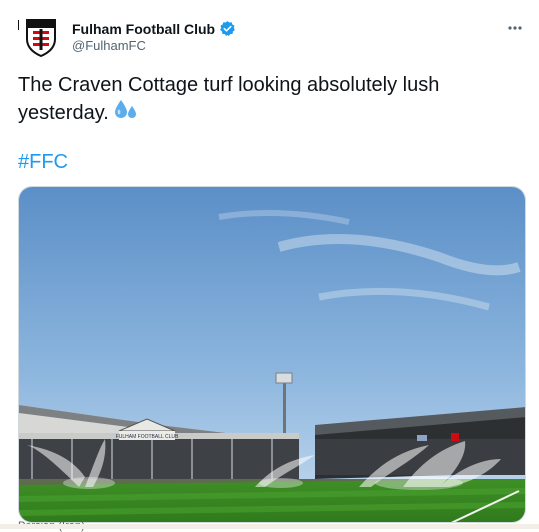 Image resolution: width=539 pixels, height=532 pixels. I want to click on fulham-crest-icon, so click(41, 38).